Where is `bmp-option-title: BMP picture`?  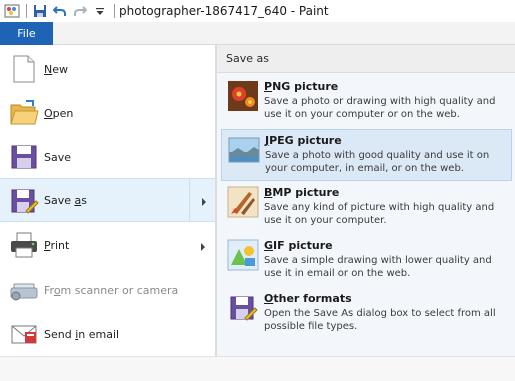
bmp-option-title: BMP picture is located at coordinates (302, 192).